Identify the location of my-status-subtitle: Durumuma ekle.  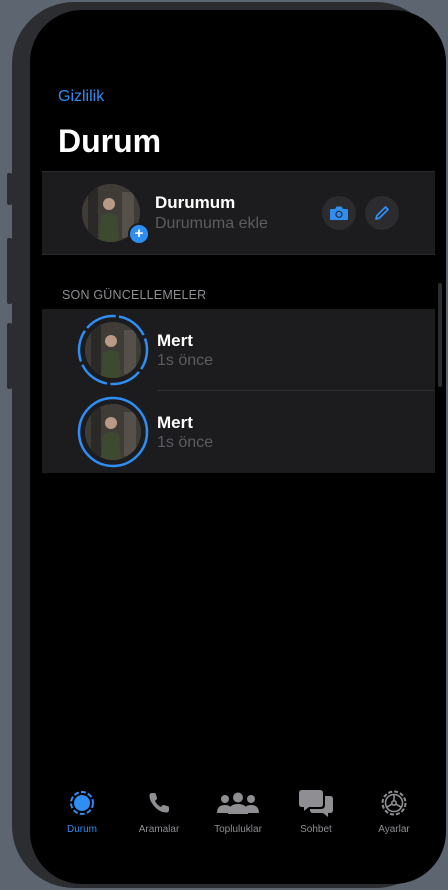
(211, 223).